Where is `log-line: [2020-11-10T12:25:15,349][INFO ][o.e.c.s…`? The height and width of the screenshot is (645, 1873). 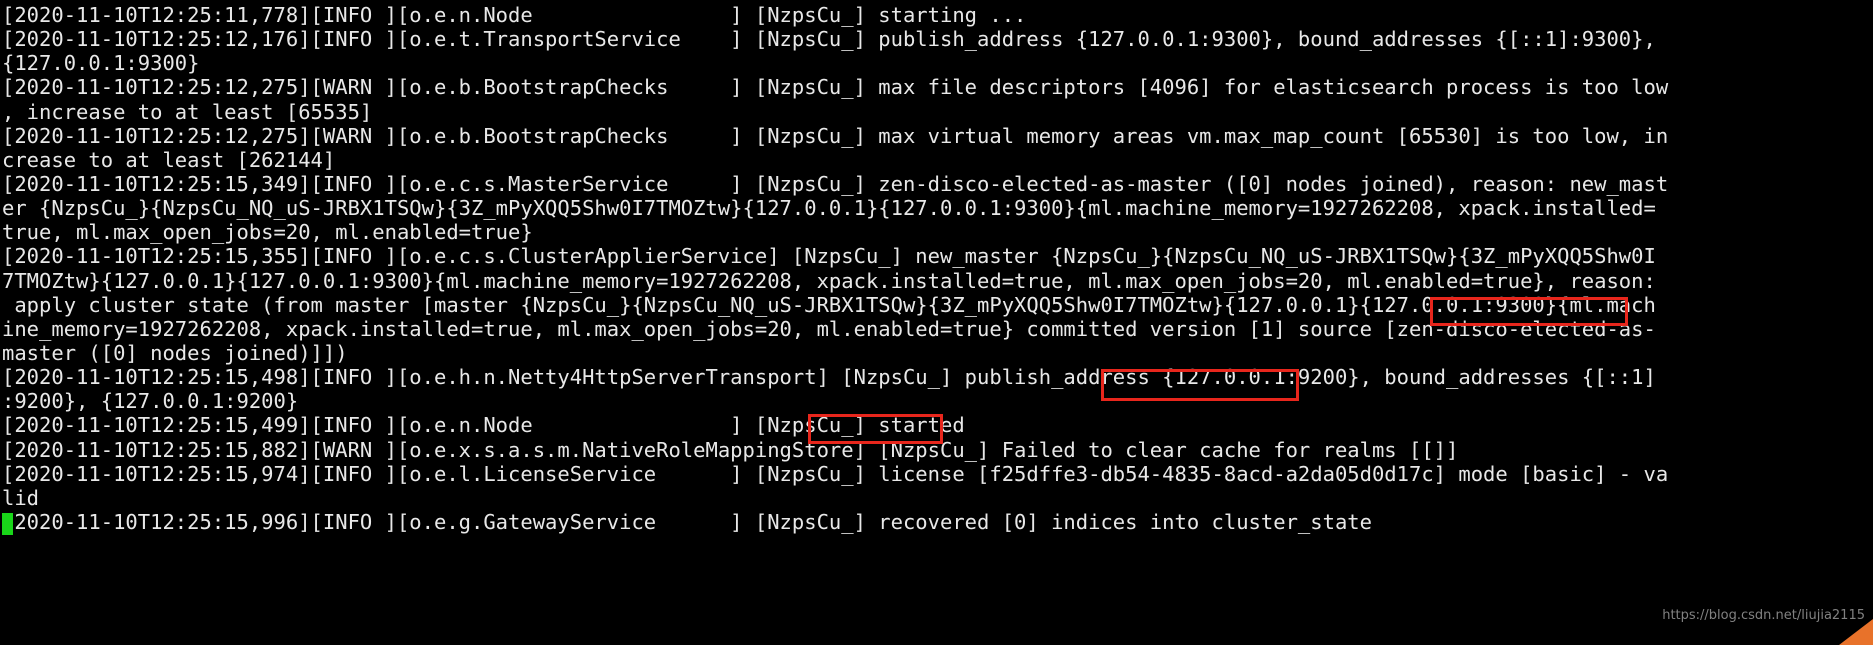 log-line: [2020-11-10T12:25:15,349][INFO ][o.e.c.s… is located at coordinates (835, 183).